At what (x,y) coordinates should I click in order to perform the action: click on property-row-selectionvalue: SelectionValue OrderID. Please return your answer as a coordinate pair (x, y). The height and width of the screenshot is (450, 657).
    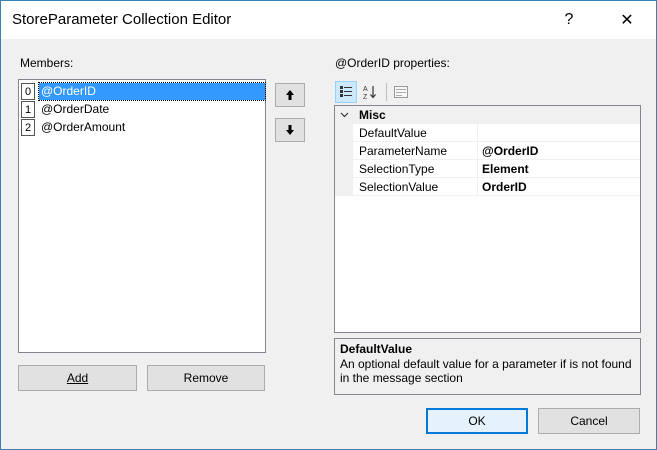
    Looking at the image, I should click on (487, 187).